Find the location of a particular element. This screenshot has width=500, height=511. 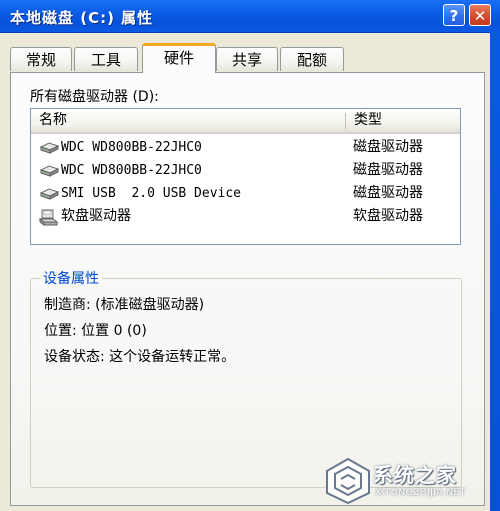

device-name: SMI USB 2.0 USB Device is located at coordinates (151, 193).